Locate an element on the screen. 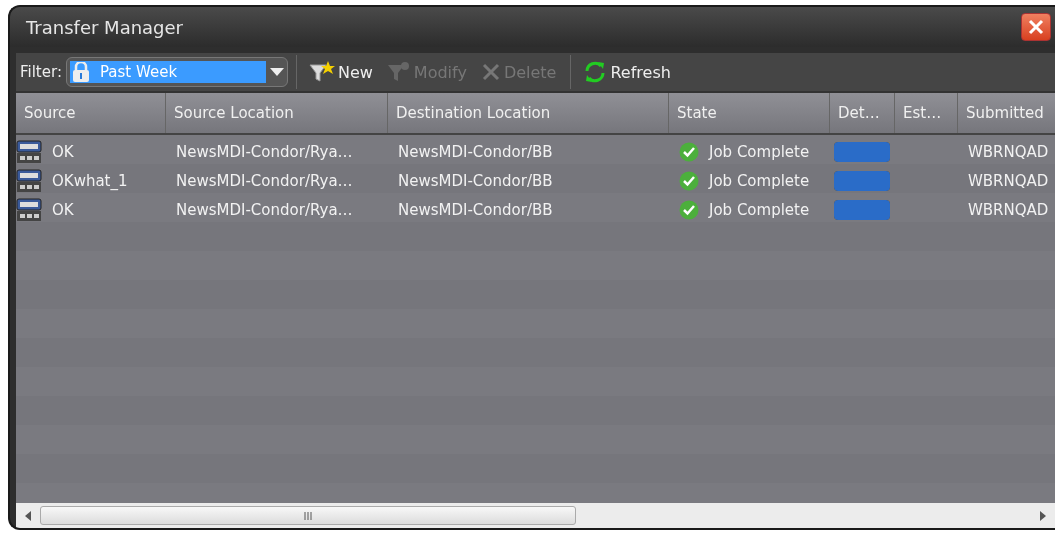  close-button is located at coordinates (1036, 27).